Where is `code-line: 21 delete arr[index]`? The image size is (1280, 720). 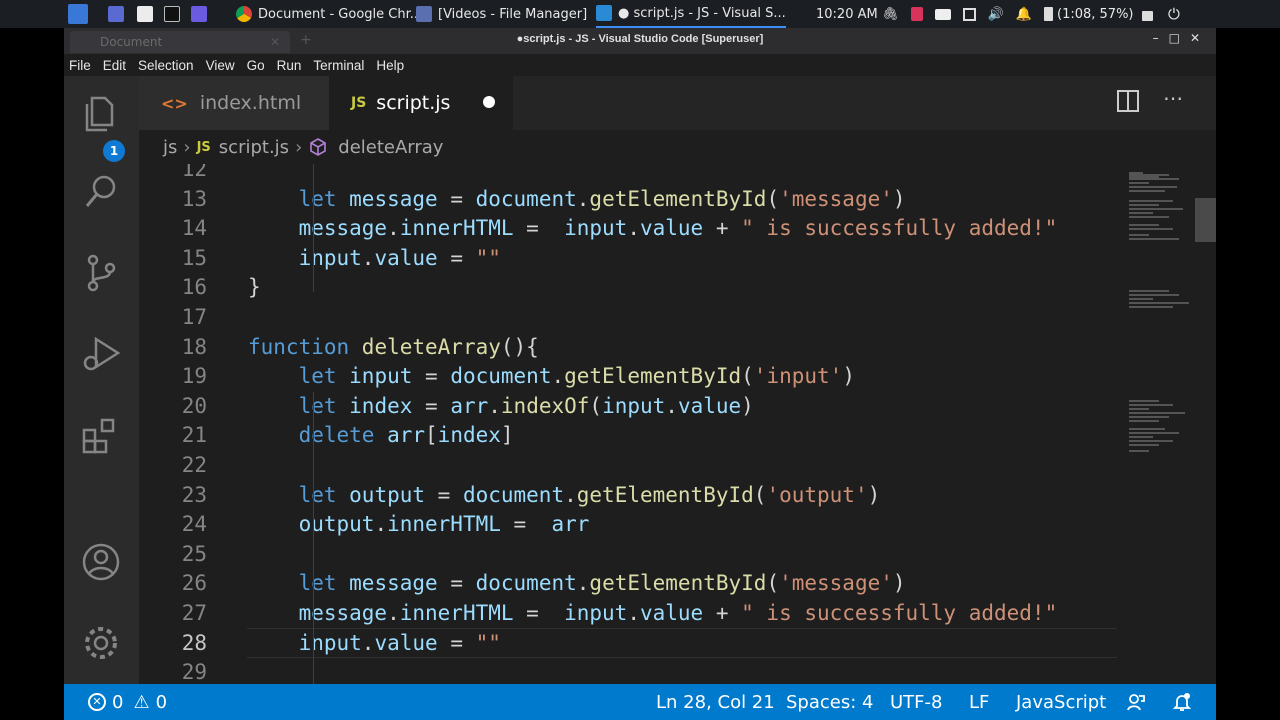
code-line: 21 delete arr[index] is located at coordinates (629, 435).